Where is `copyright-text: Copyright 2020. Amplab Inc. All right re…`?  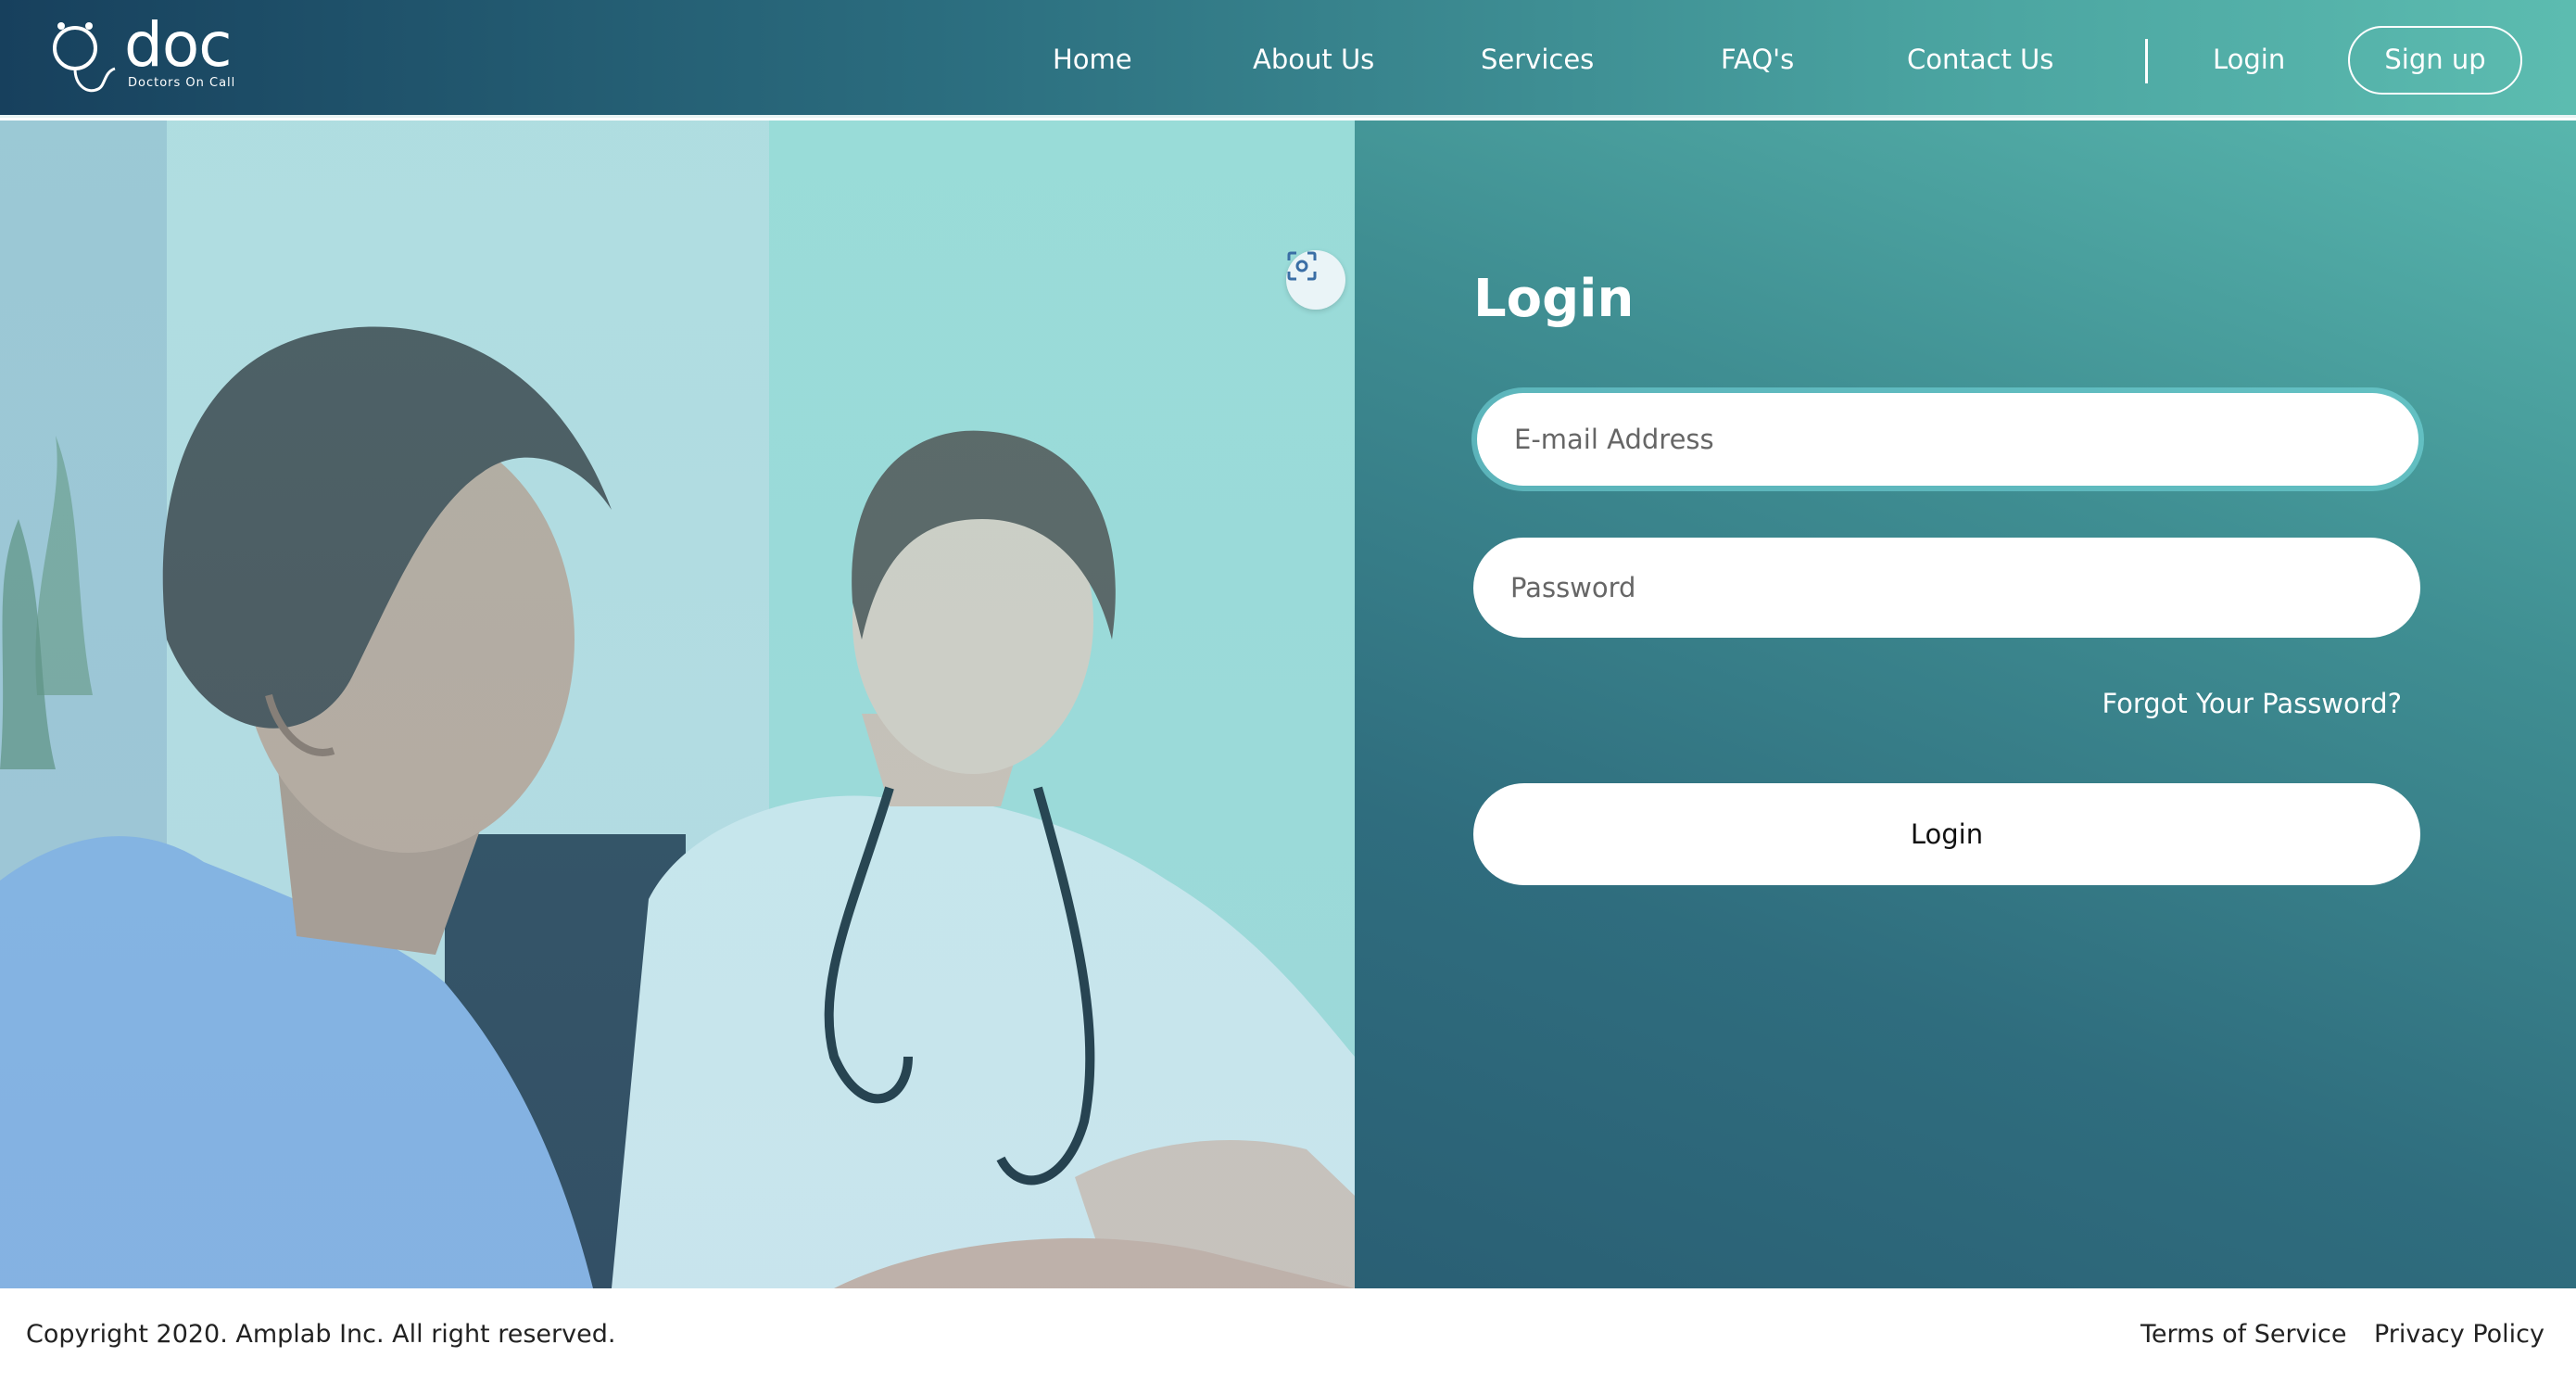 copyright-text: Copyright 2020. Amplab Inc. All right re… is located at coordinates (321, 1334).